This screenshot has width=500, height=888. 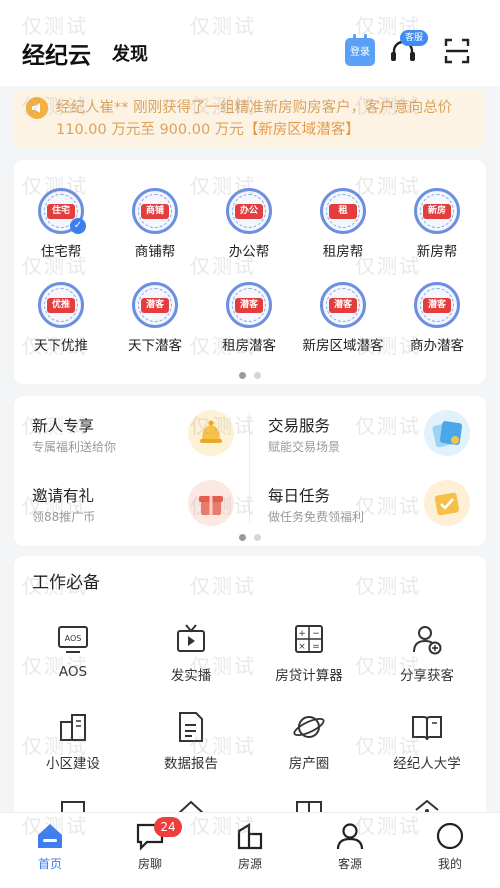 I want to click on feature-trade-service: 交易服务 赋能交易场景, so click(x=365, y=430).